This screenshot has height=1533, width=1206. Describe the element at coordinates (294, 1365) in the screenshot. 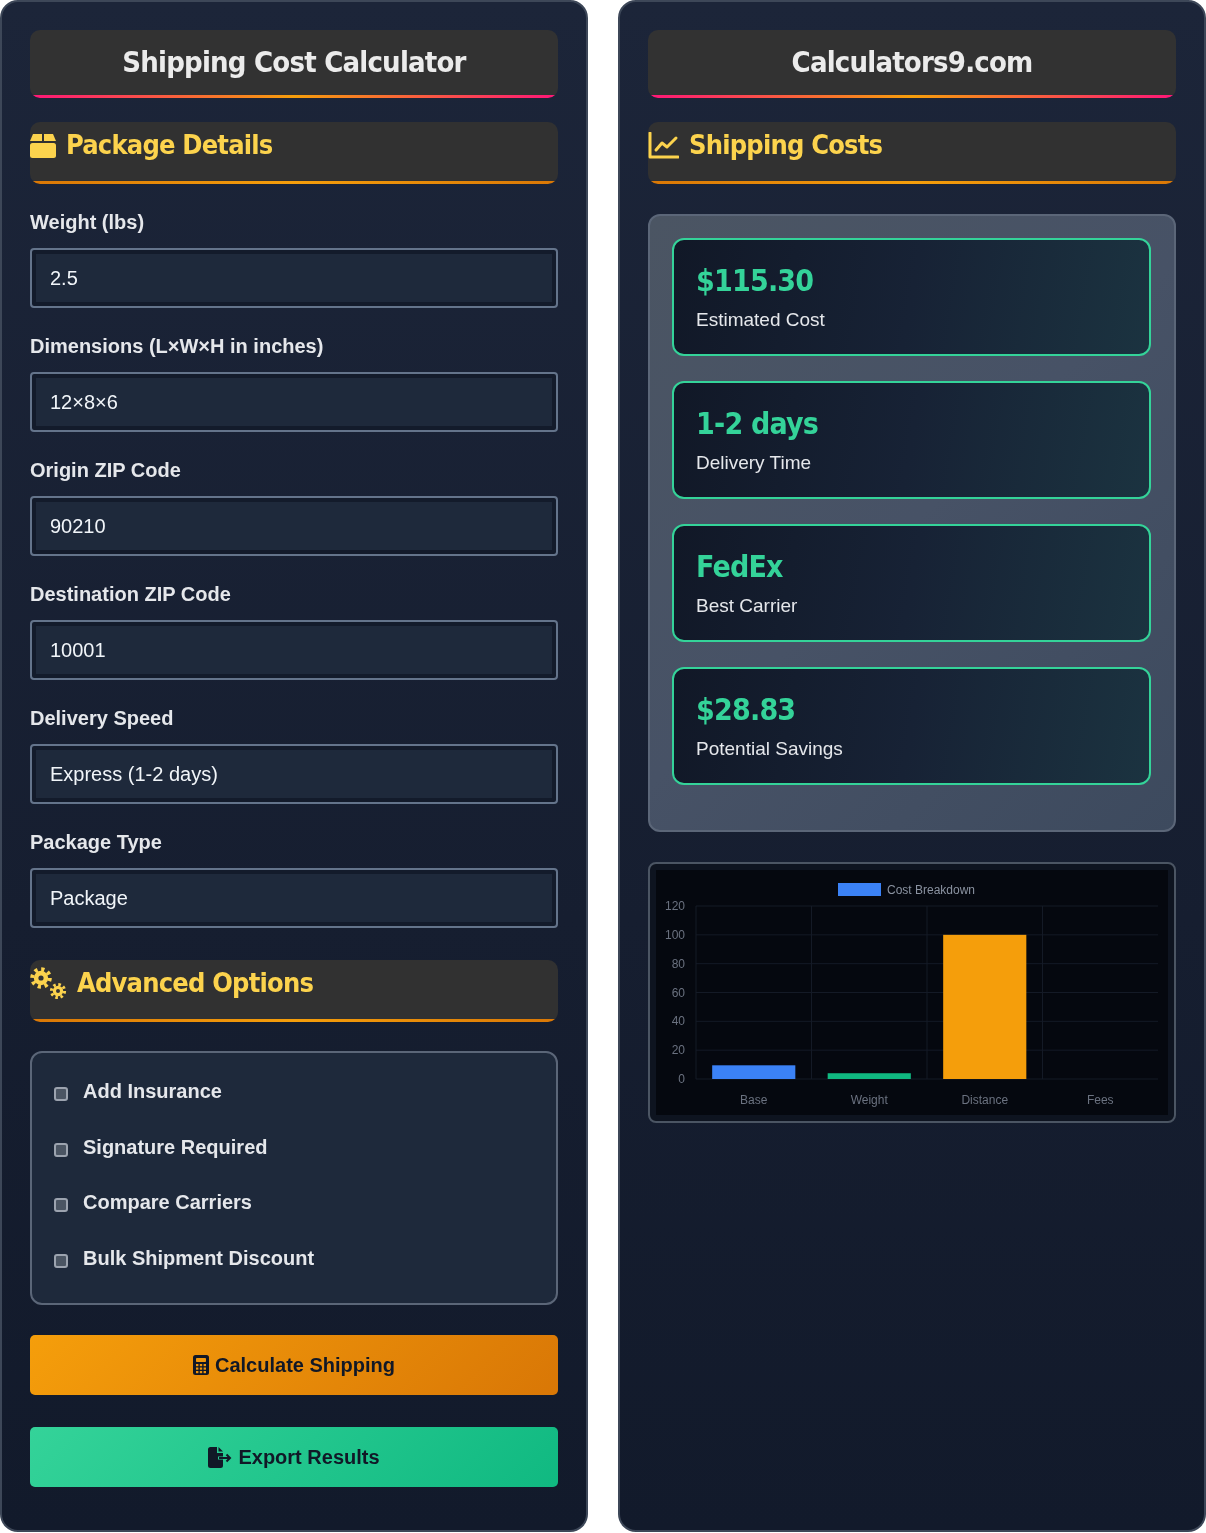

I see `calculate-button: Calculate Shipping` at that location.